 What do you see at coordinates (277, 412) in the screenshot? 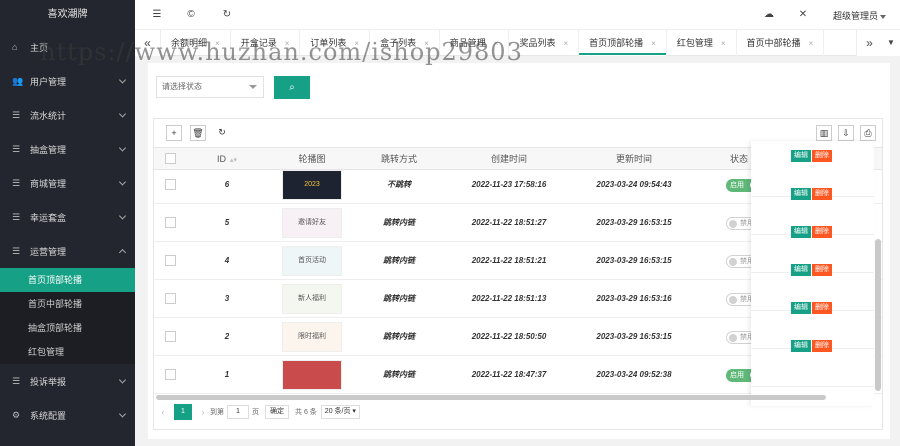
I see `goto-confirm-button: 确定` at bounding box center [277, 412].